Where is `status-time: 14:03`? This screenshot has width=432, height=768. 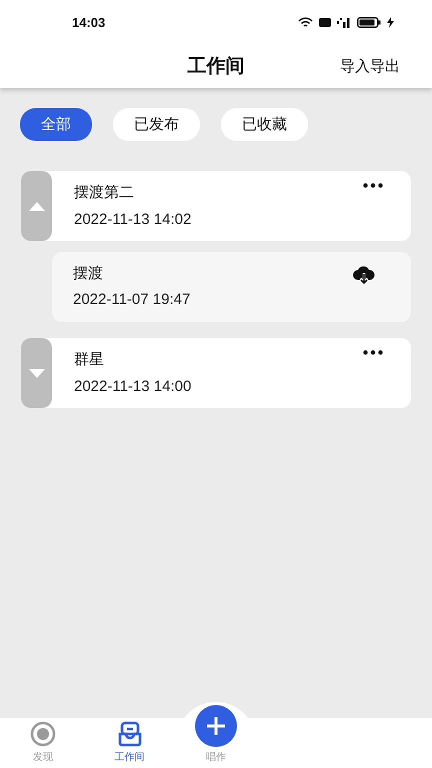
status-time: 14:03 is located at coordinates (89, 22).